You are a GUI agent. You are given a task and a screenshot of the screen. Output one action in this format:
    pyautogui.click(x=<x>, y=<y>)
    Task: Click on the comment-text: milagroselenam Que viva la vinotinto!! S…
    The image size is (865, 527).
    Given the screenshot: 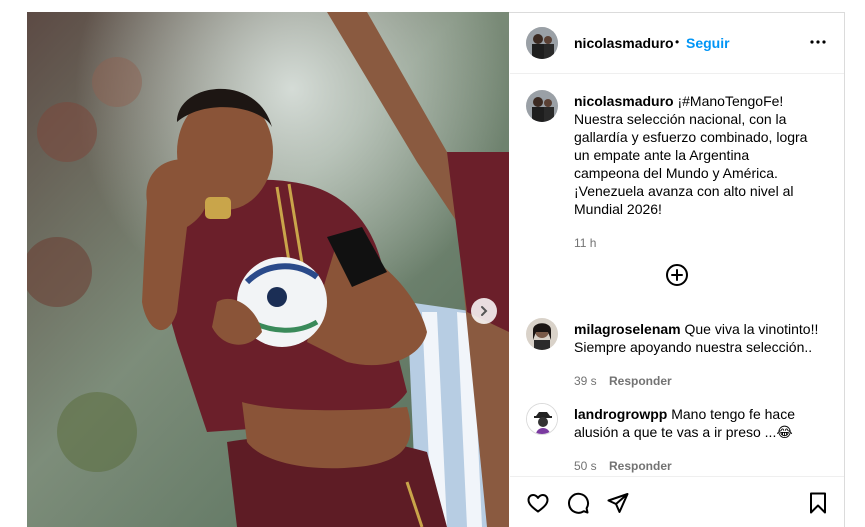 What is the action you would take?
    pyautogui.click(x=705, y=338)
    